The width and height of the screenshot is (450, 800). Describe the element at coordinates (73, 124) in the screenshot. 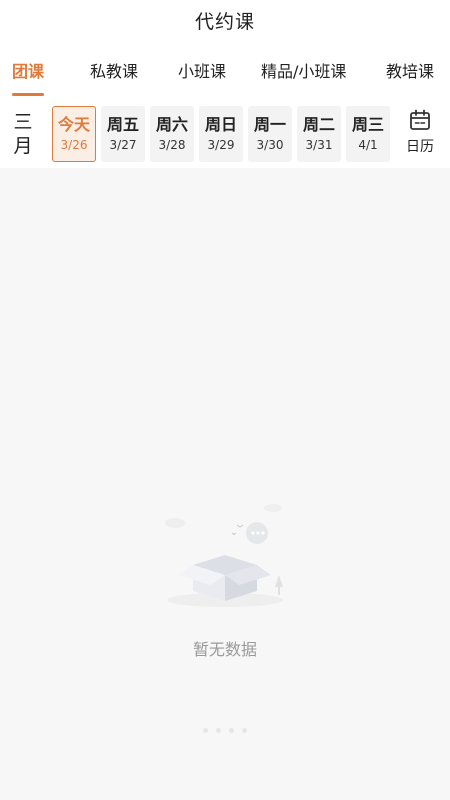

I see `day-weekday: 今天` at that location.